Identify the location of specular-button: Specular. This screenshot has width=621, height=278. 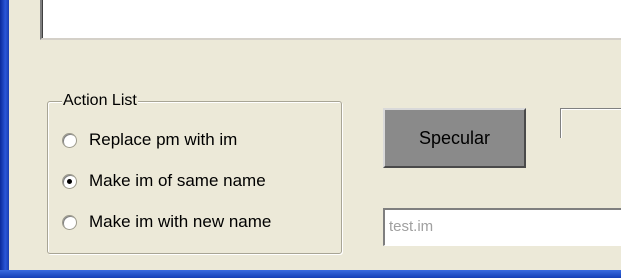
(454, 138).